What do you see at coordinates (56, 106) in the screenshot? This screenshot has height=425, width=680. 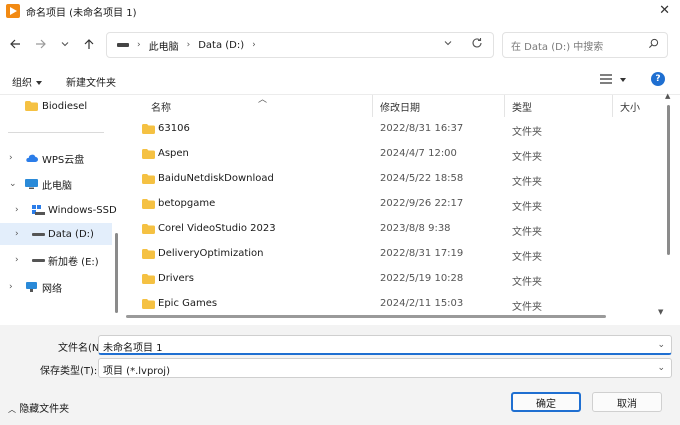 I see `sidebar-item-biodiesel: Biodiesel` at bounding box center [56, 106].